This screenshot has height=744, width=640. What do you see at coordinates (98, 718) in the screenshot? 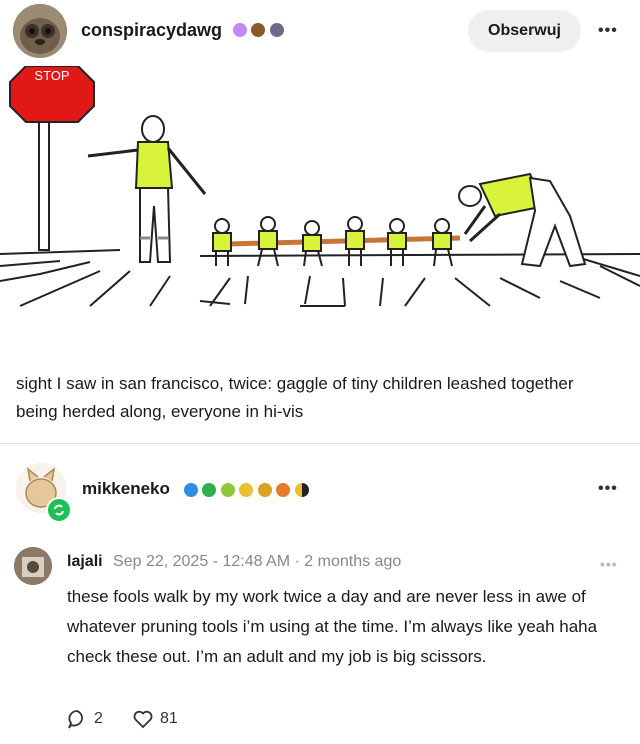
I see `reply-count: 2` at bounding box center [98, 718].